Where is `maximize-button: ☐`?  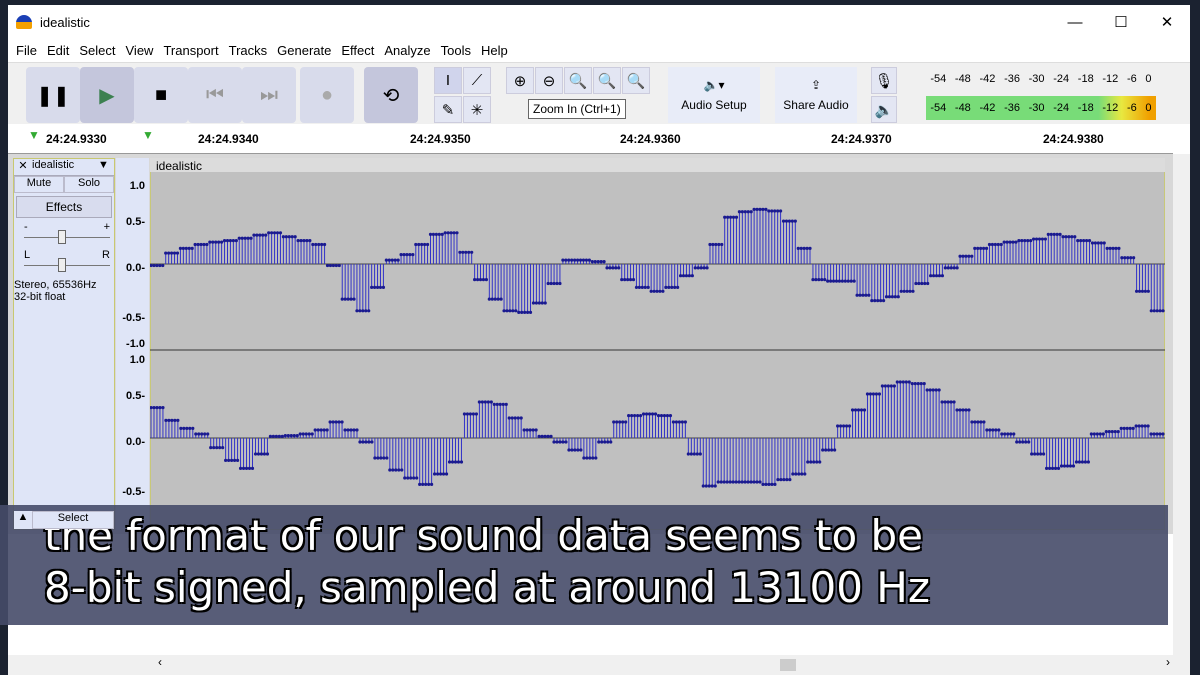 maximize-button: ☐ is located at coordinates (1121, 22).